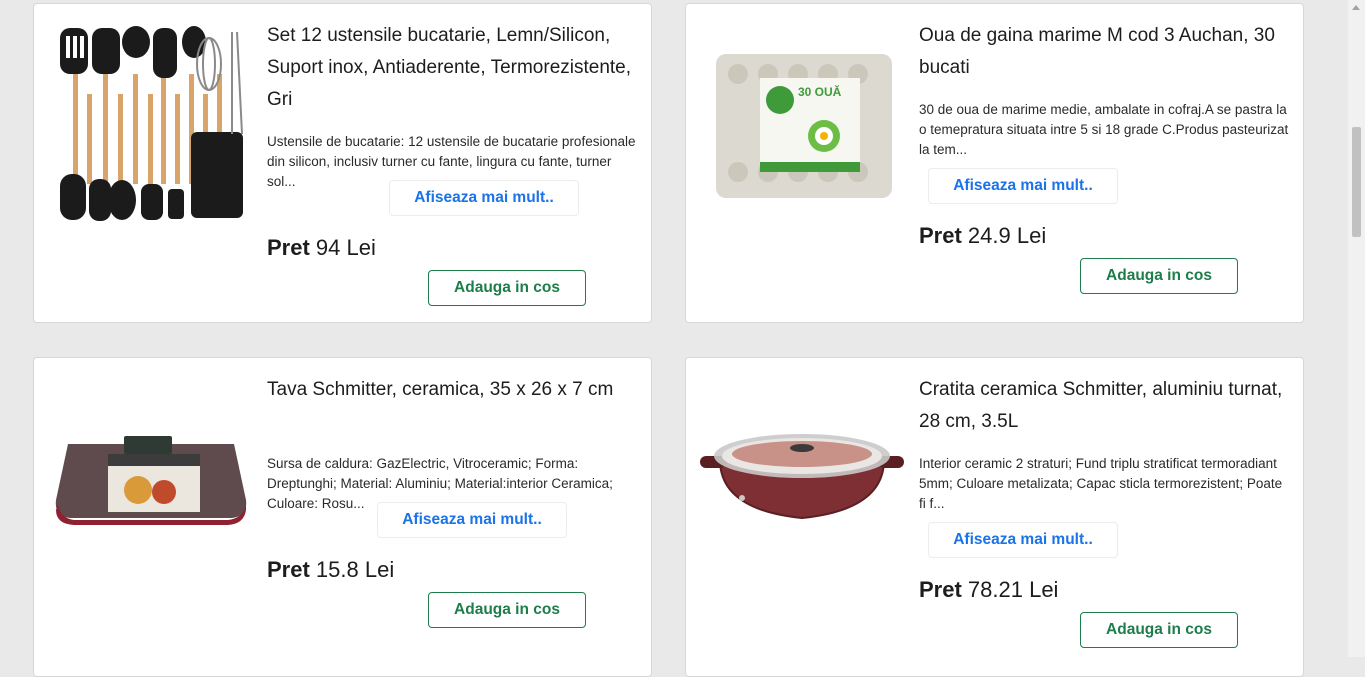 Image resolution: width=1365 pixels, height=677 pixels. Describe the element at coordinates (1356, 328) in the screenshot. I see `vertical-scrollbar` at that location.